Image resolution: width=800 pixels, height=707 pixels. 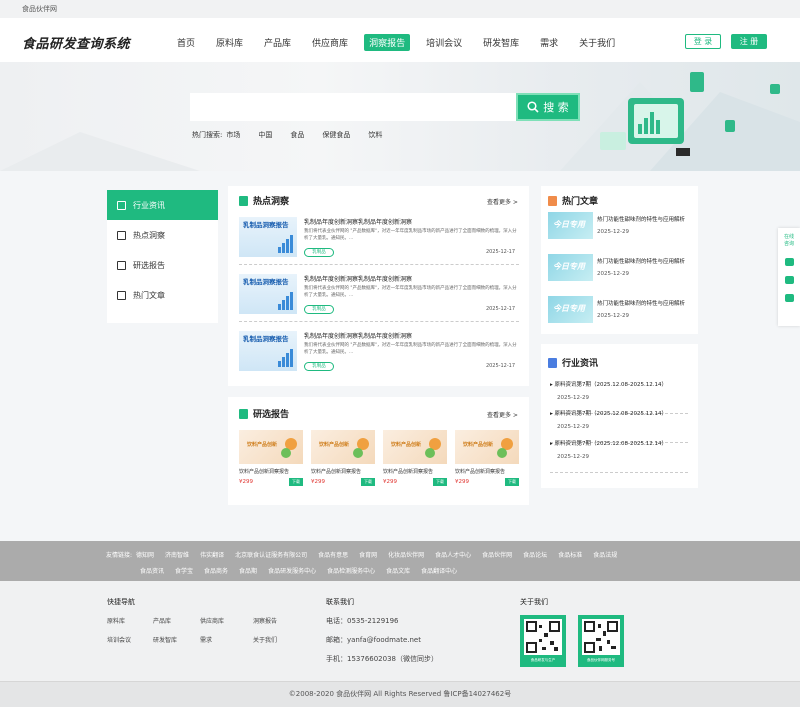 I want to click on qr-caption: 食品伙伴网服务号, so click(x=601, y=660).